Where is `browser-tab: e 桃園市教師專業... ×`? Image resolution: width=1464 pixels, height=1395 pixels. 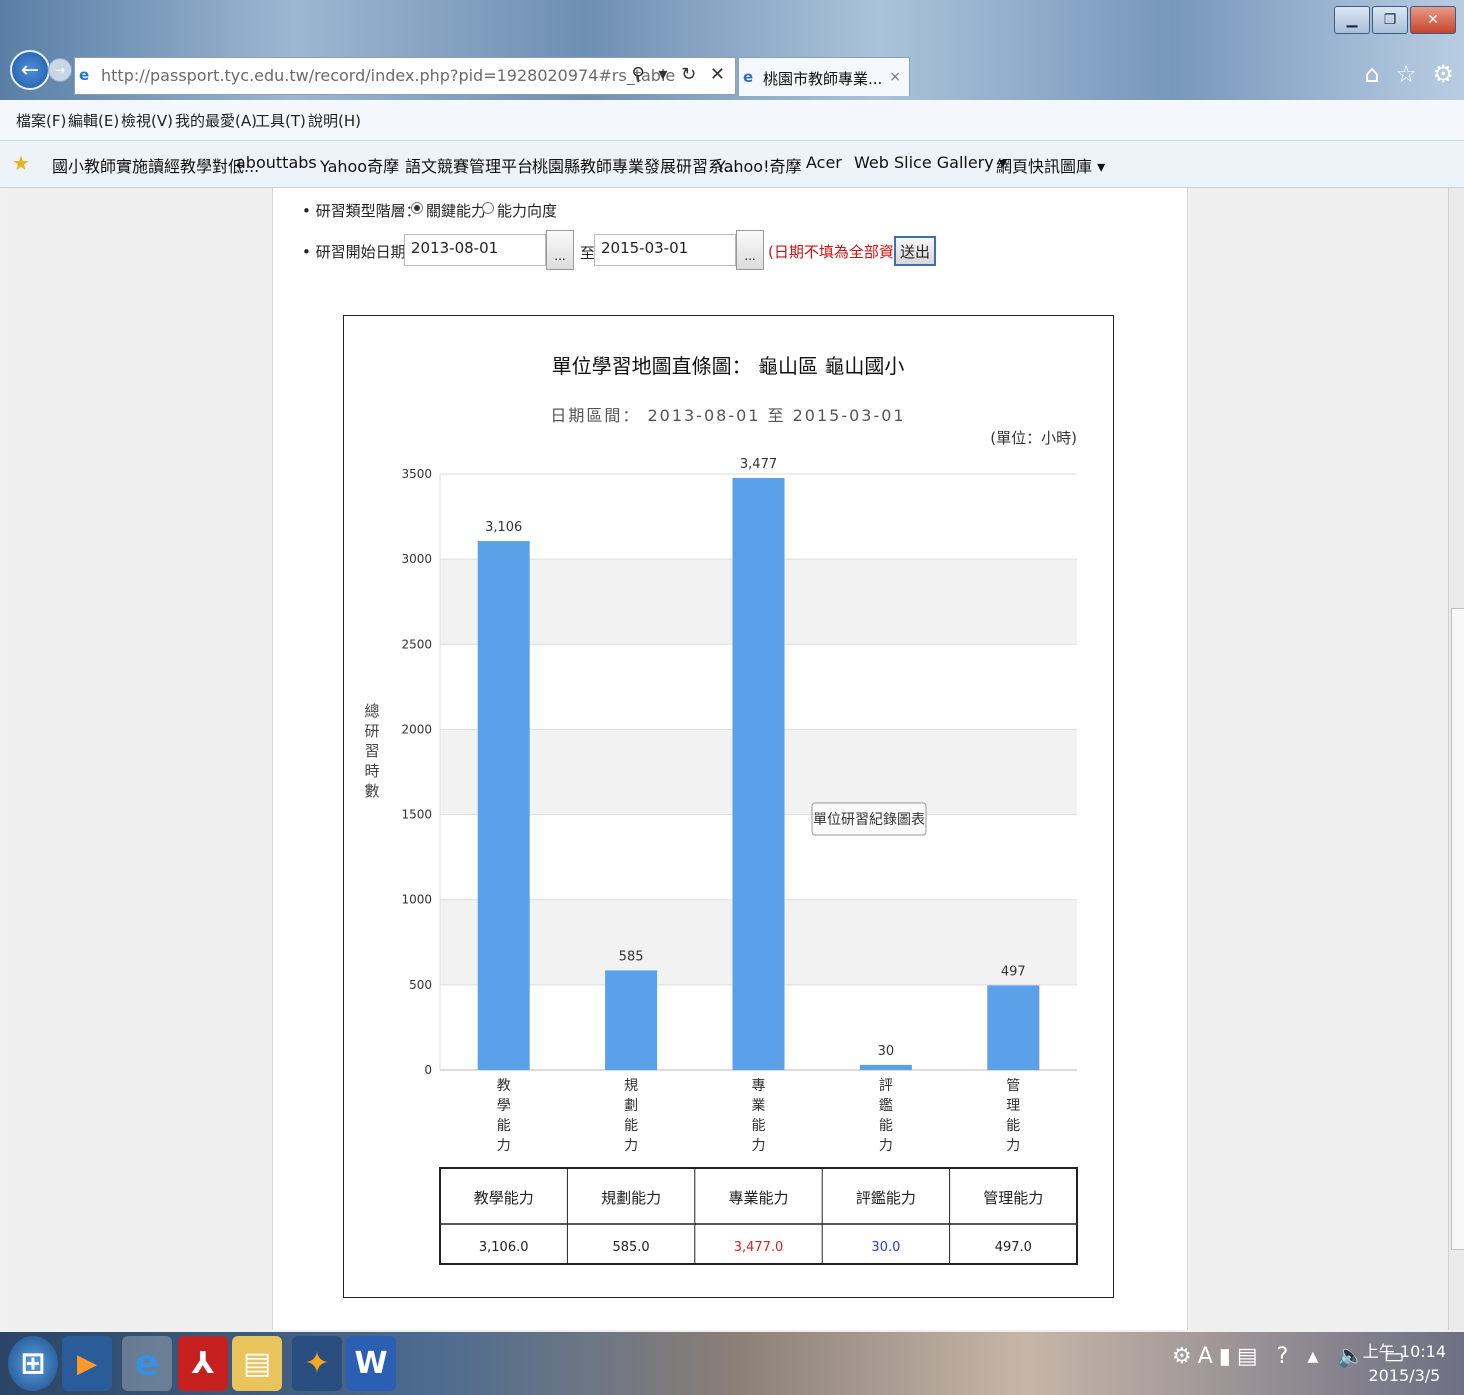
browser-tab: e 桃園市教師專業... × is located at coordinates (824, 76).